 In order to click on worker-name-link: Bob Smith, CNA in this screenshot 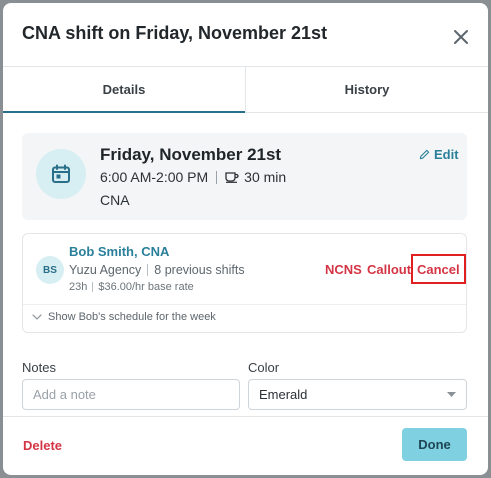, I will do `click(119, 251)`.